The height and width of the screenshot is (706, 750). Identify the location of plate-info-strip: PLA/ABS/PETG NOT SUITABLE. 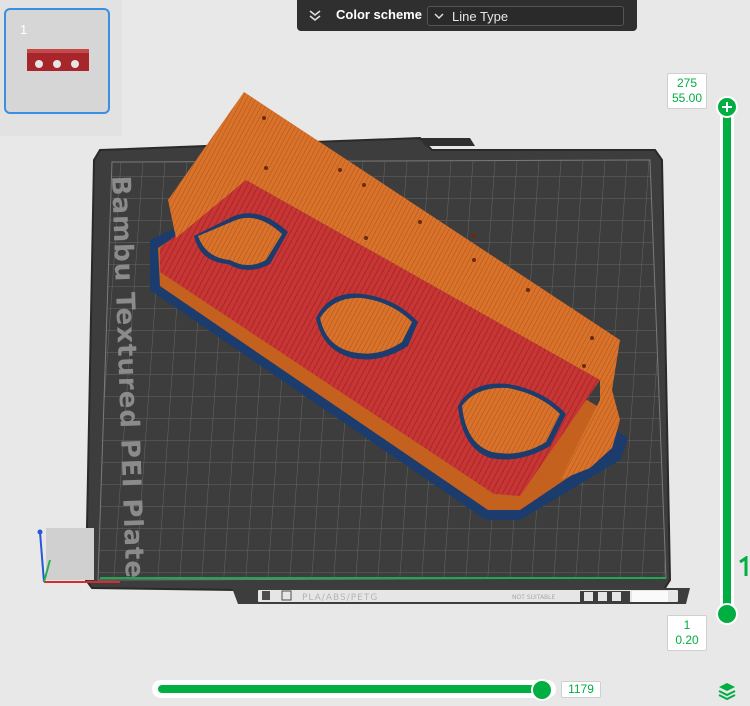
(461, 596).